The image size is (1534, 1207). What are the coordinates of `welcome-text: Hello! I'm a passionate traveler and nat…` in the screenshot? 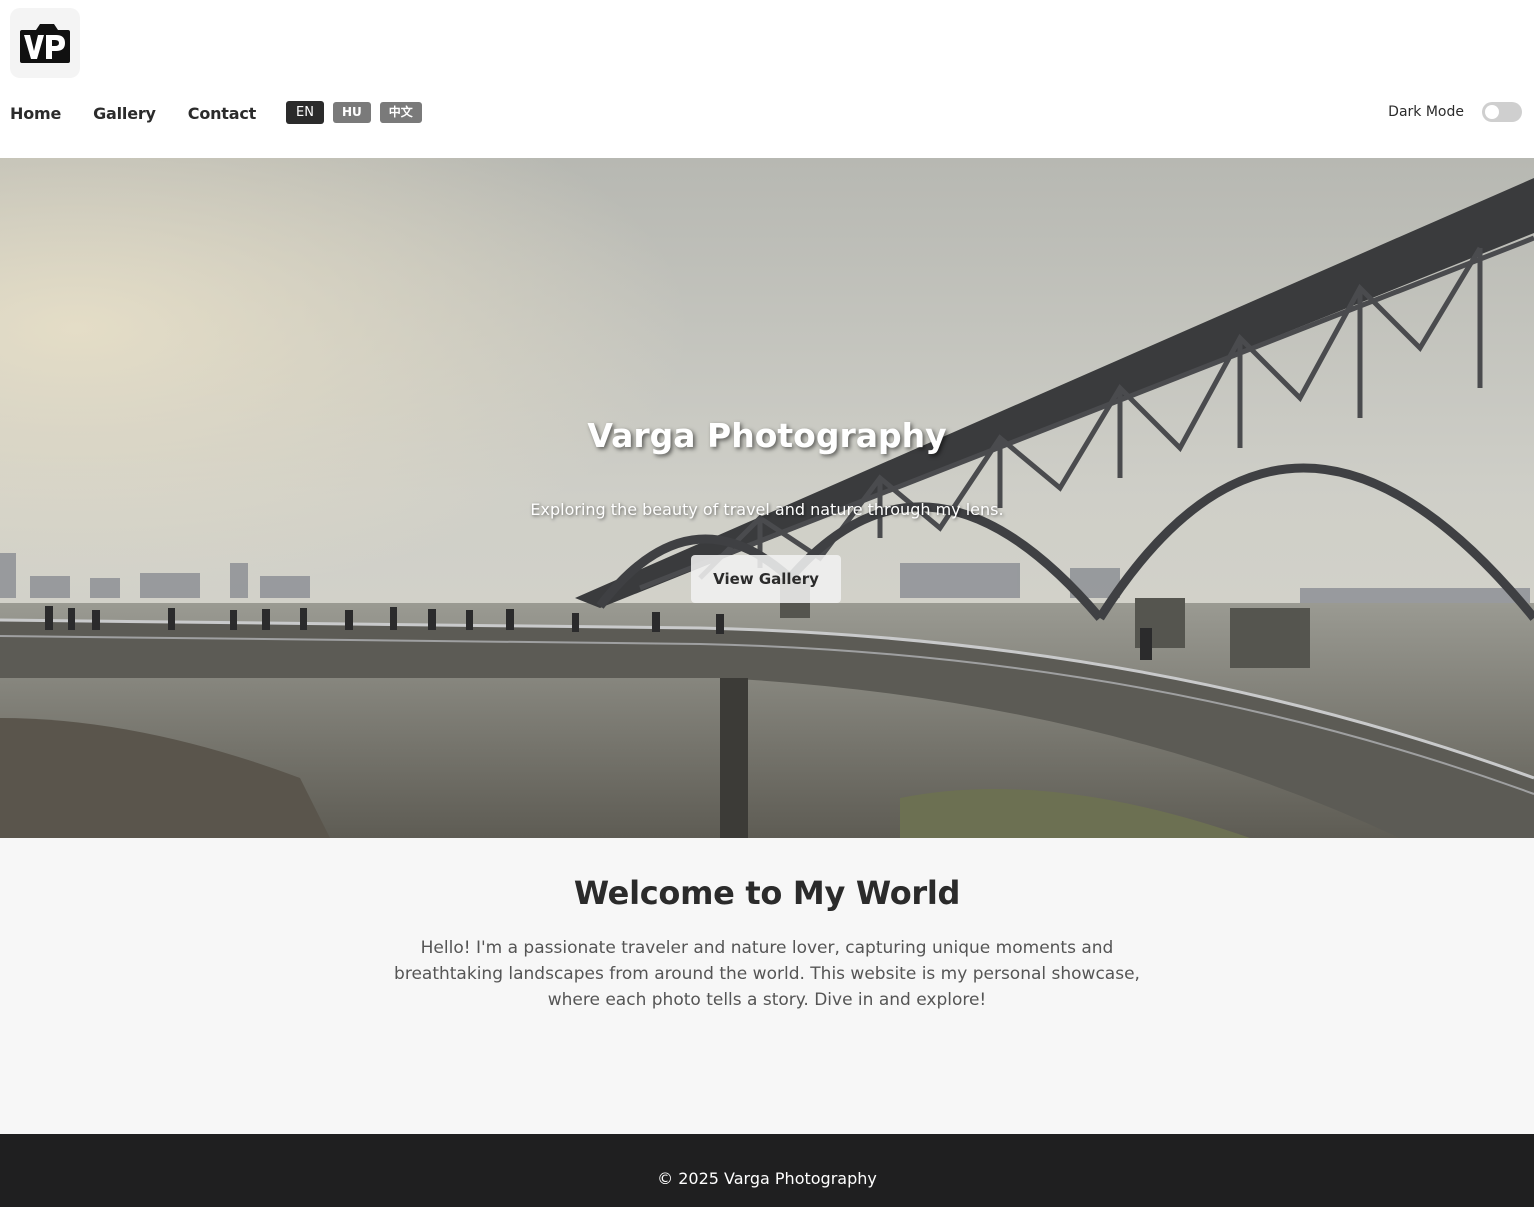 It's located at (767, 974).